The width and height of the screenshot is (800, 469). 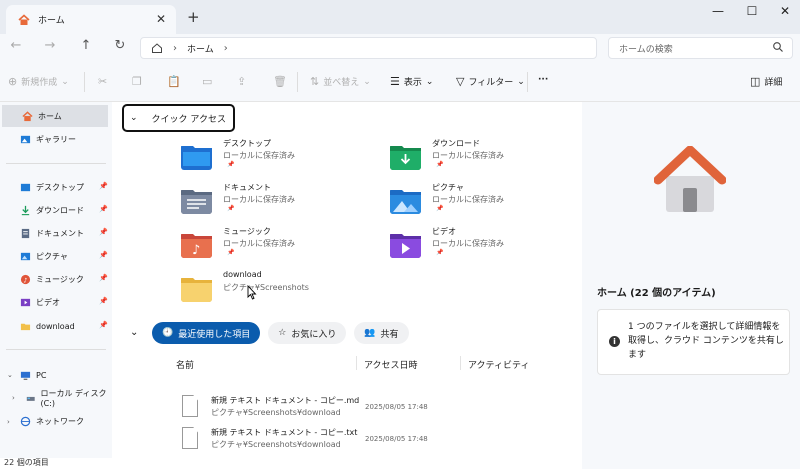 I want to click on filter-icon: ▽, so click(x=460, y=81).